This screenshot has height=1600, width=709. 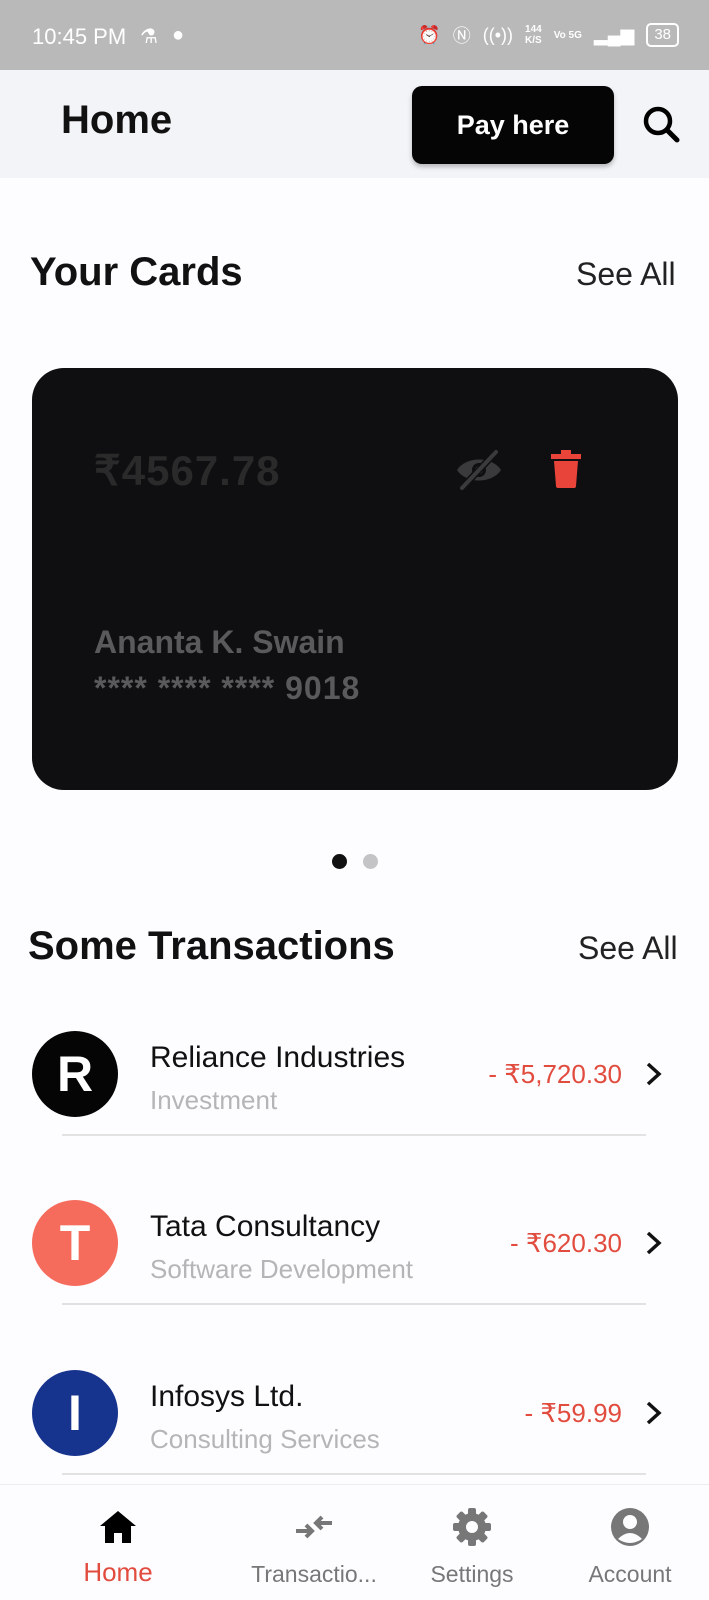 What do you see at coordinates (498, 34) in the screenshot?
I see `hotspot-icon: ((•))` at bounding box center [498, 34].